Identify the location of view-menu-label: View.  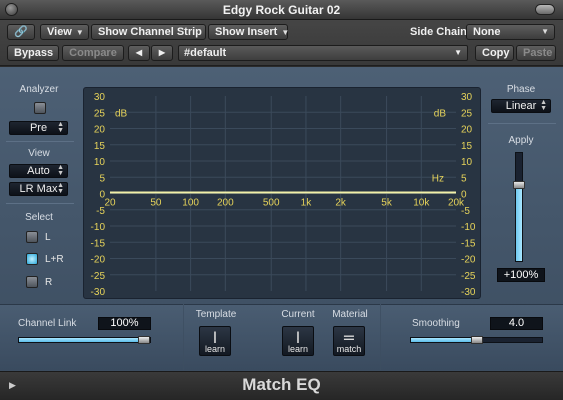
(59, 32).